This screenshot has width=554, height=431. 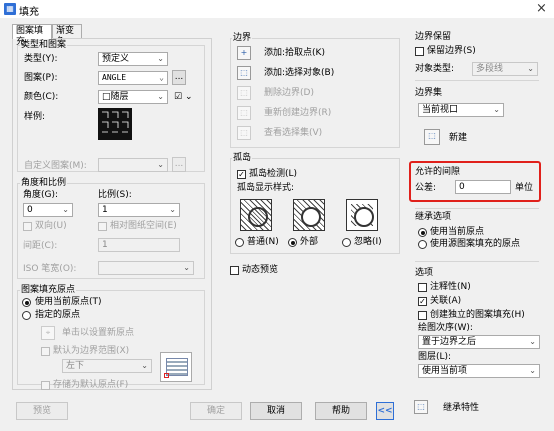 What do you see at coordinates (426, 188) in the screenshot?
I see `tolerance-label: 公差:` at bounding box center [426, 188].